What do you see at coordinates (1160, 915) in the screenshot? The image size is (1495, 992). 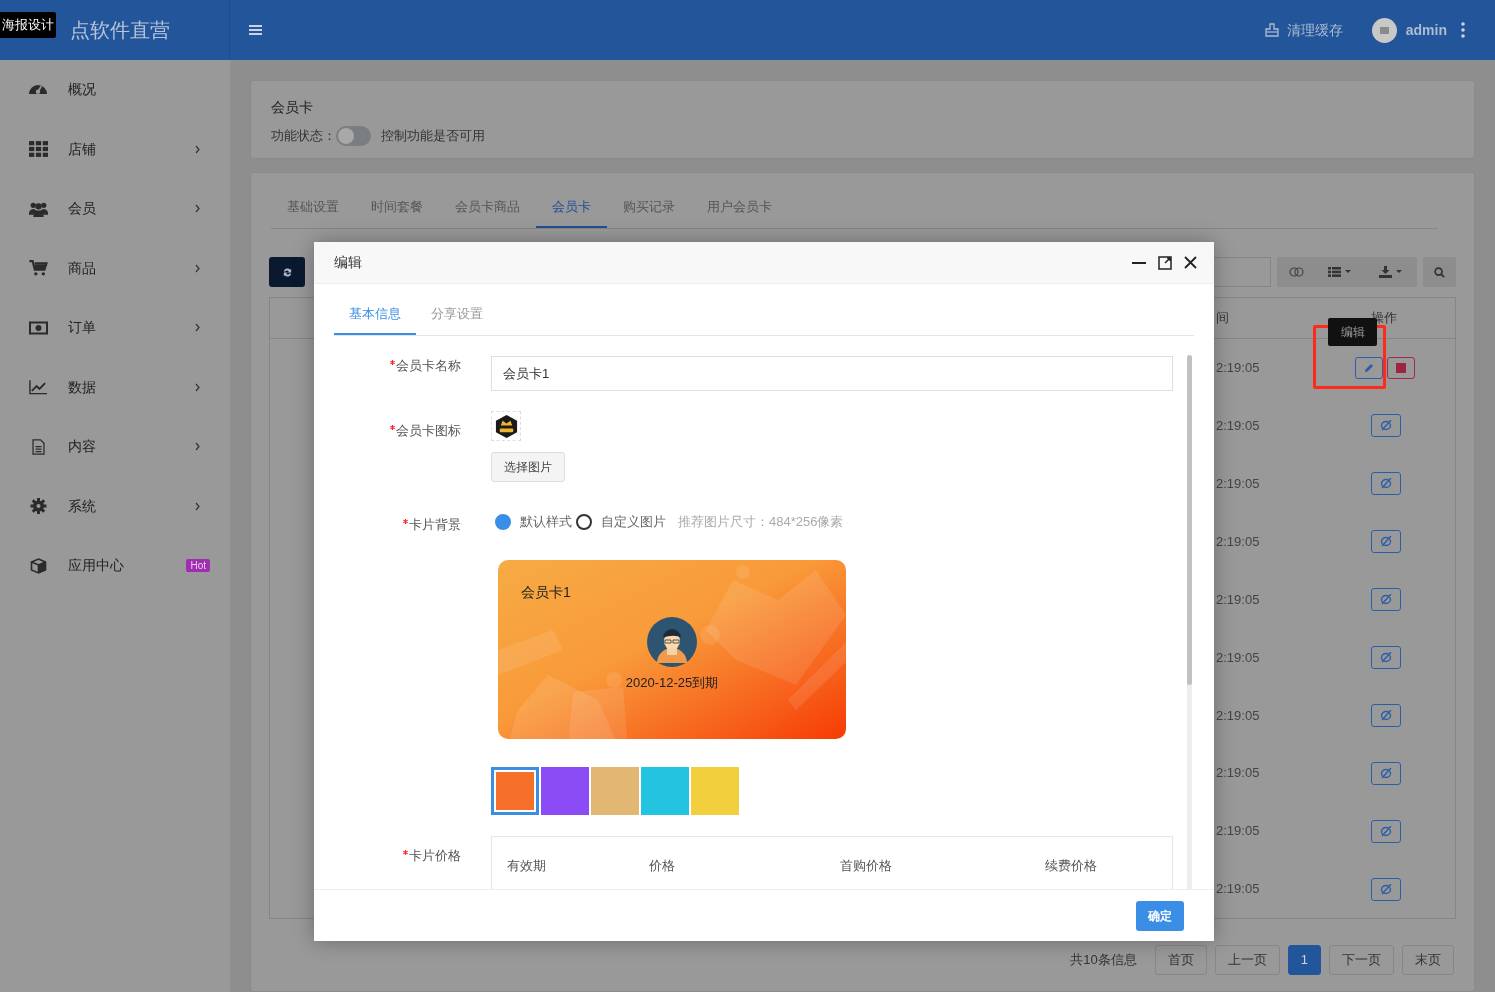 I see `confirm-button: 确定` at bounding box center [1160, 915].